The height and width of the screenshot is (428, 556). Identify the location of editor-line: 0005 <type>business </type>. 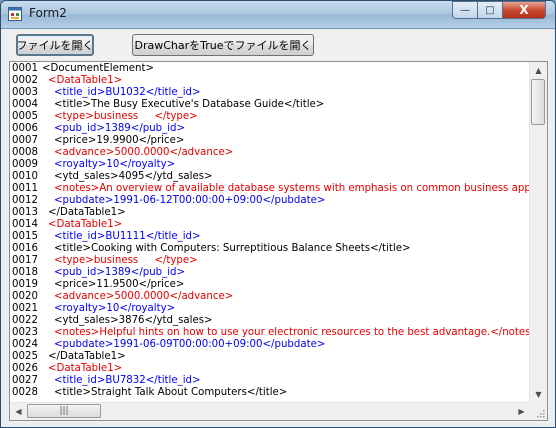
(271, 117).